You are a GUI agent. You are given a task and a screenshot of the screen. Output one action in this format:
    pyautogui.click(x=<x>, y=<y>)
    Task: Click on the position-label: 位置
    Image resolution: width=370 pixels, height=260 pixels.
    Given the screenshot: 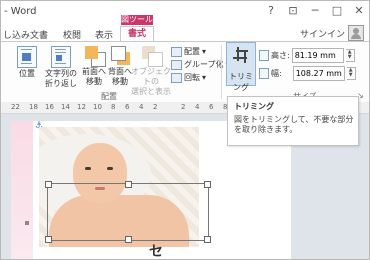 What is the action you would take?
    pyautogui.click(x=27, y=73)
    